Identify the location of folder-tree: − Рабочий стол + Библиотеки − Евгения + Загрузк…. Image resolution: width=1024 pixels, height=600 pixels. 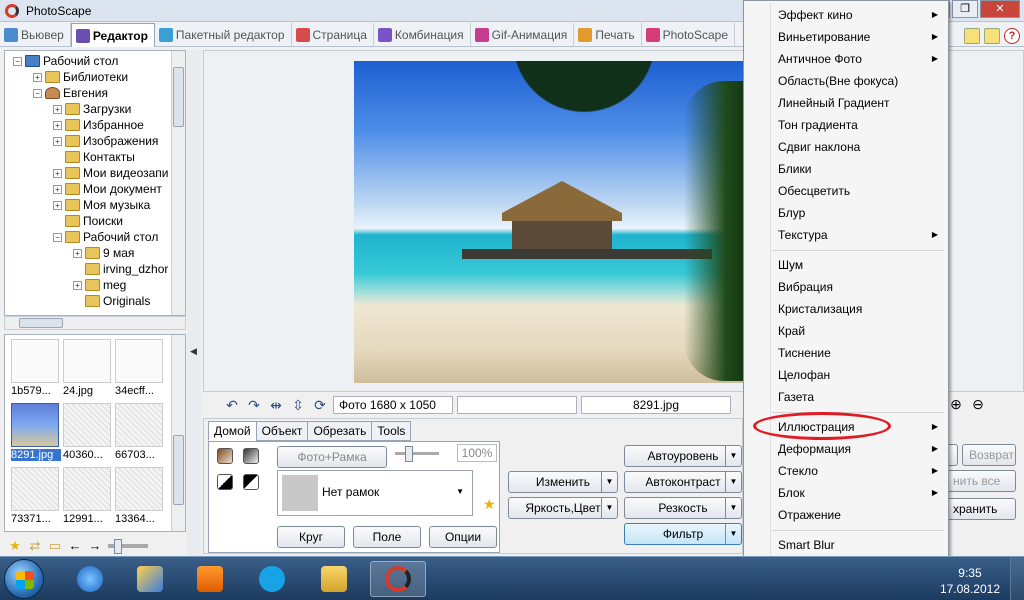
(95, 183).